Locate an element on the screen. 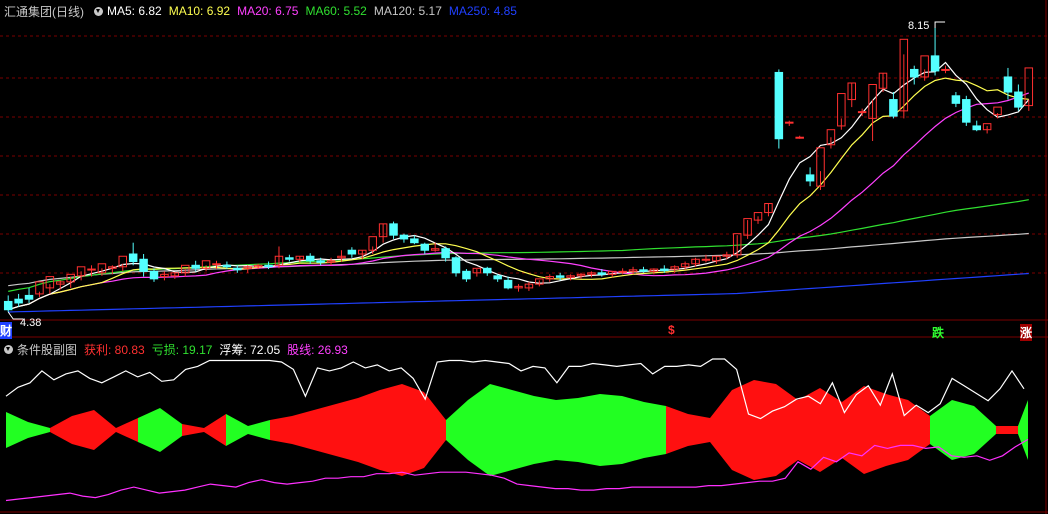 This screenshot has width=1048, height=514. loss-value: 亏损: 19.17 is located at coordinates (182, 349).